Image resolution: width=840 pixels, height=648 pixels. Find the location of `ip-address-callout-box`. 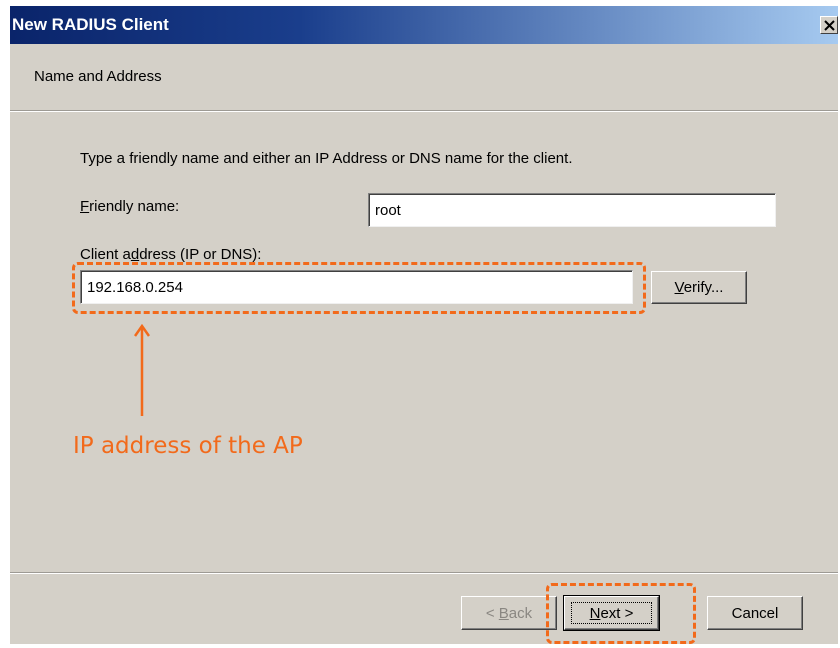

ip-address-callout-box is located at coordinates (359, 288).